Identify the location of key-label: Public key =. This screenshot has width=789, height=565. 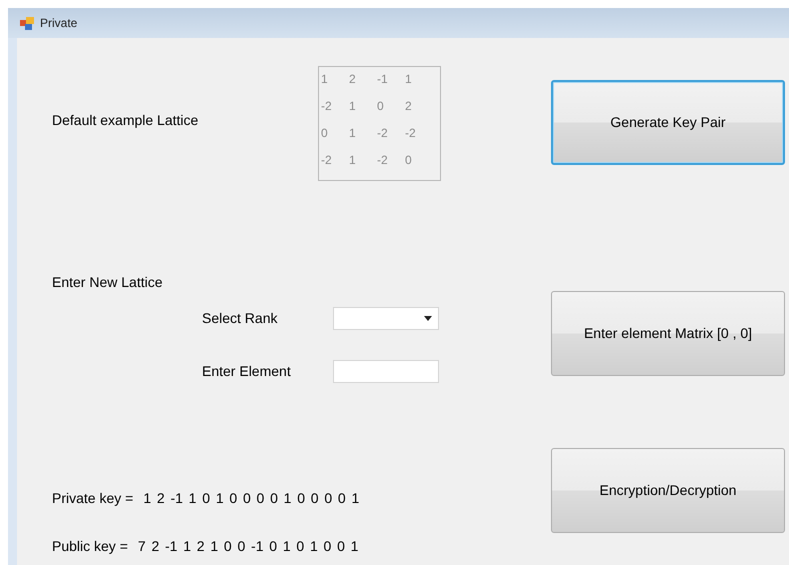
(90, 546).